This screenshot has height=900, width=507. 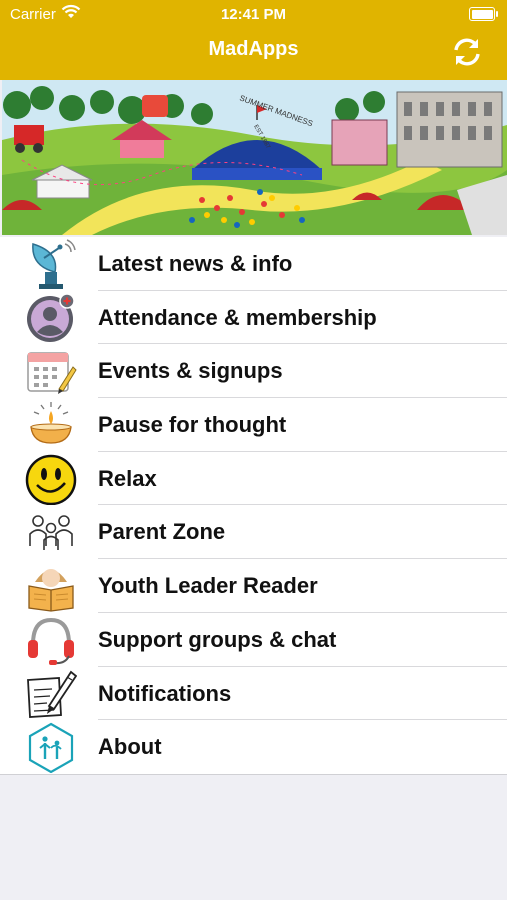 What do you see at coordinates (190, 371) in the screenshot?
I see `menu-item-label: Events & signups` at bounding box center [190, 371].